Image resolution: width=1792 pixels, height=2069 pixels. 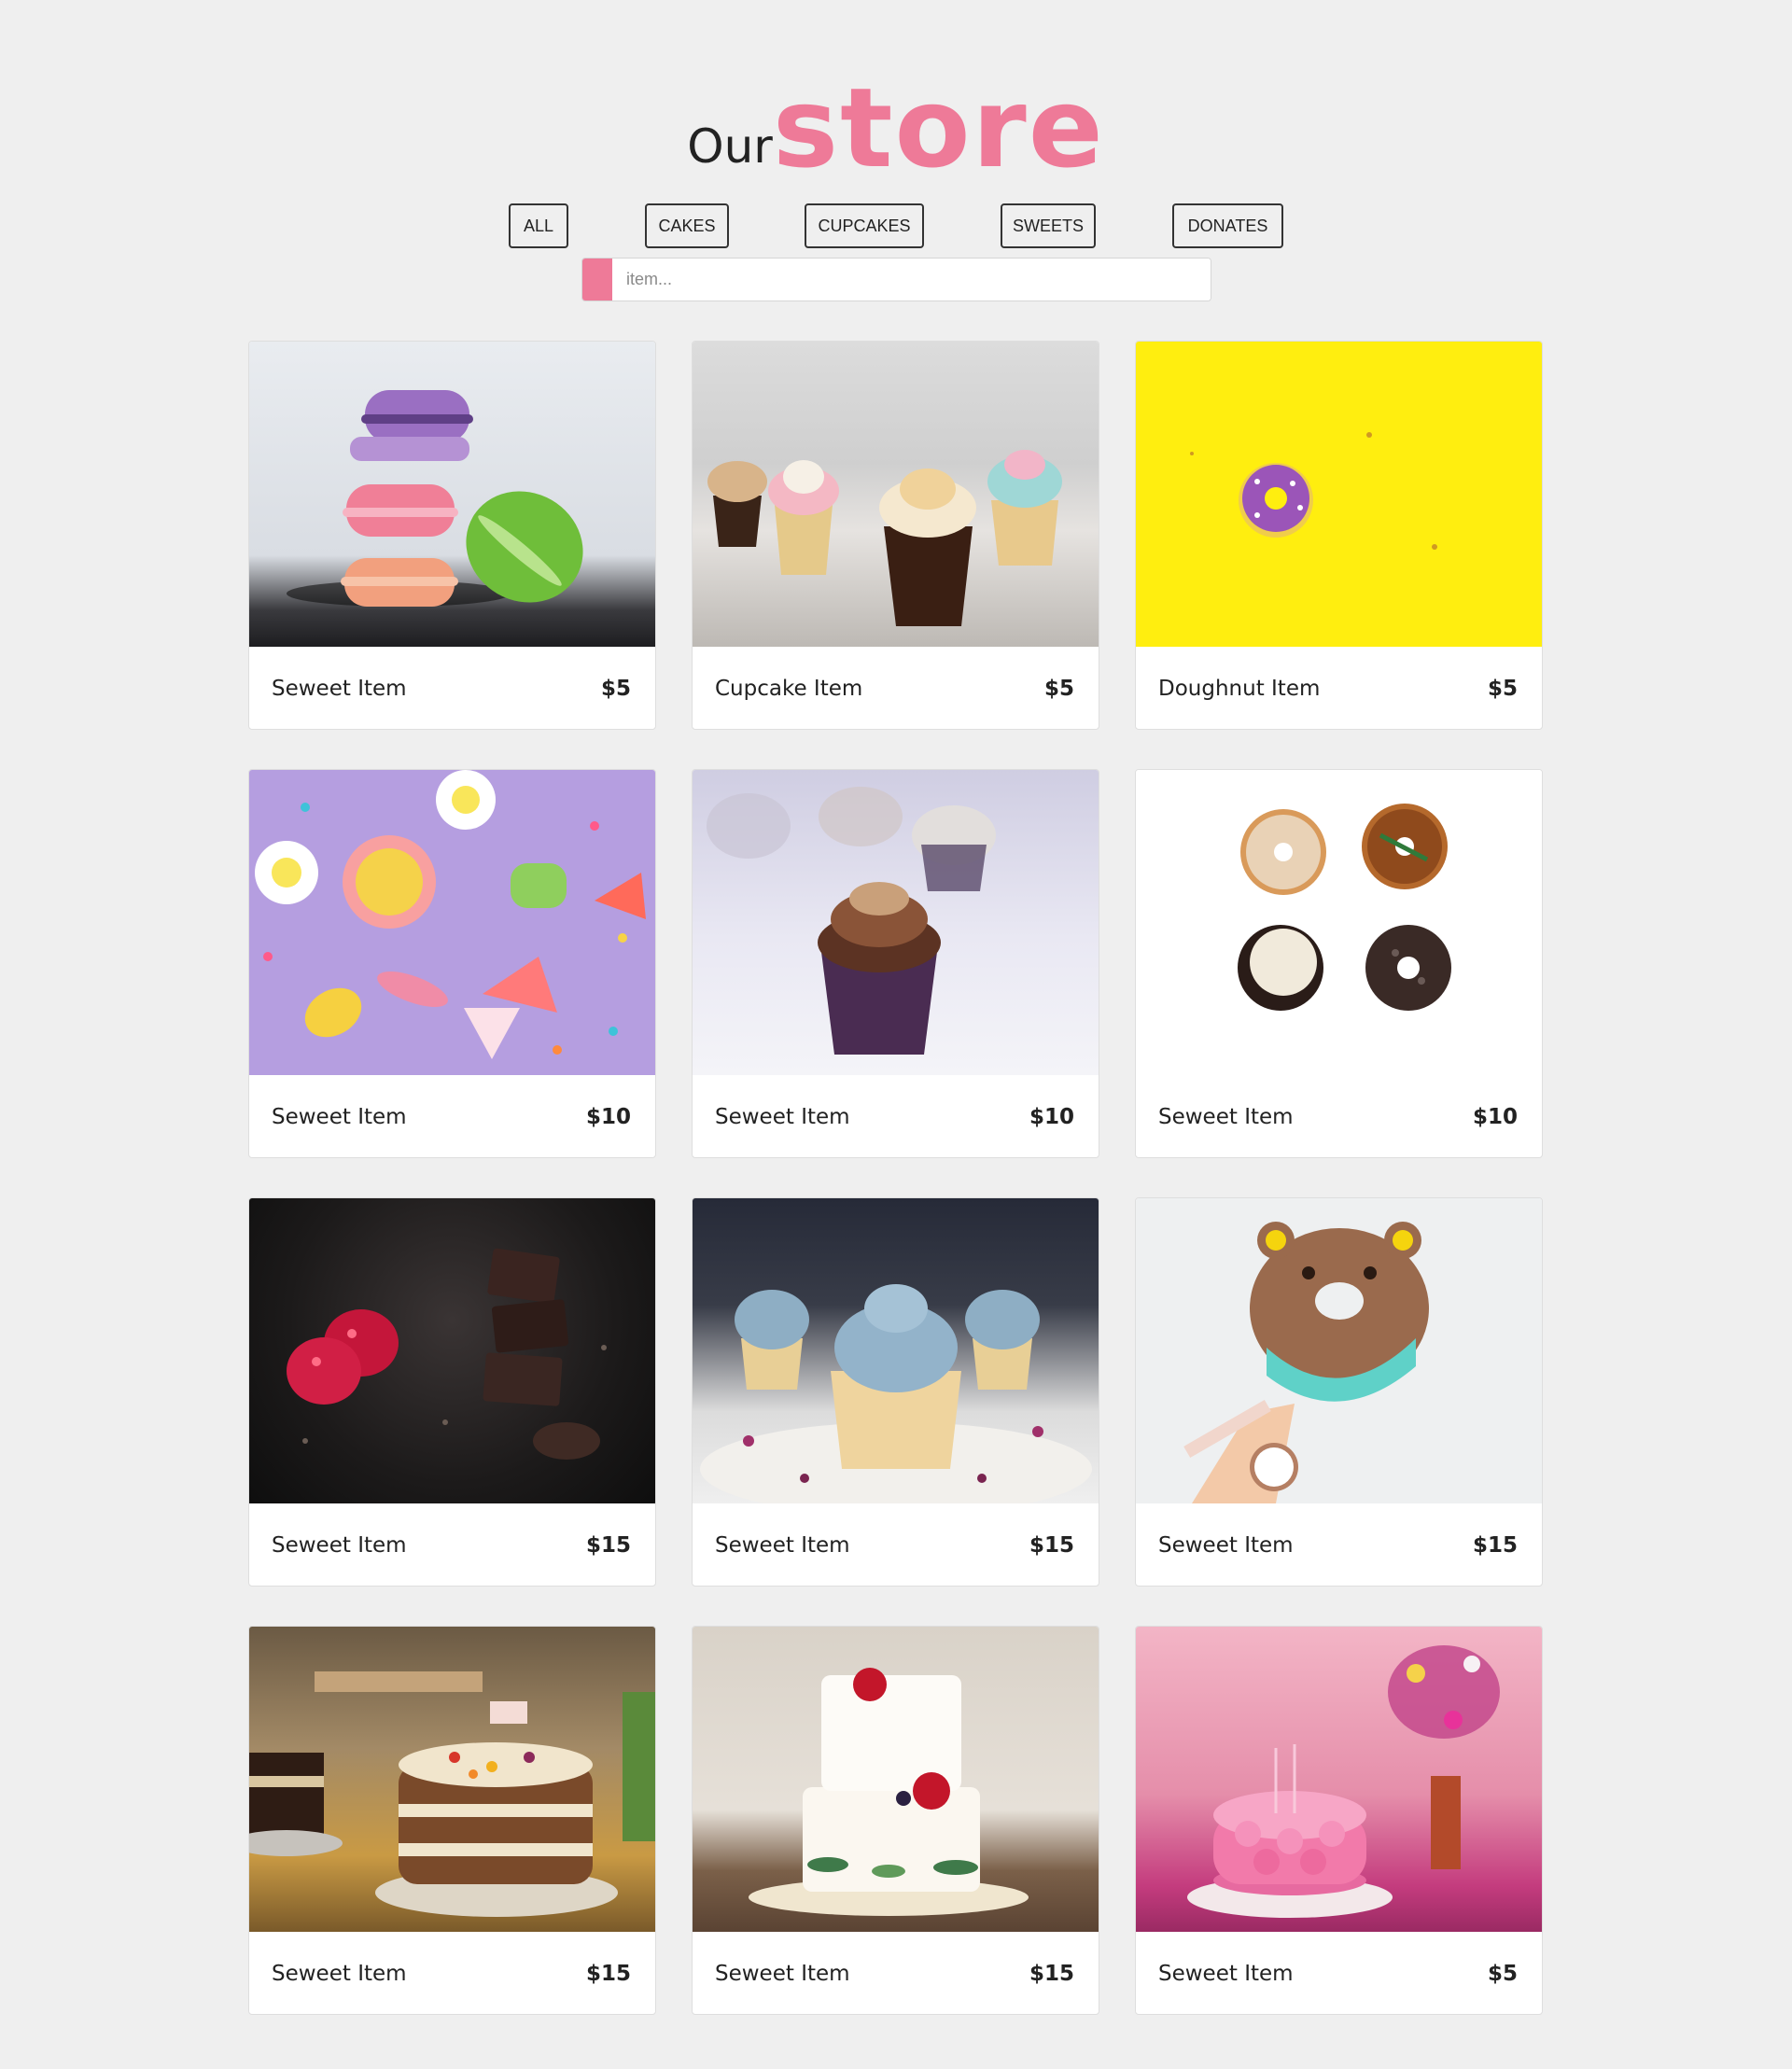 What do you see at coordinates (452, 1779) in the screenshot?
I see `bakery-cakes-image` at bounding box center [452, 1779].